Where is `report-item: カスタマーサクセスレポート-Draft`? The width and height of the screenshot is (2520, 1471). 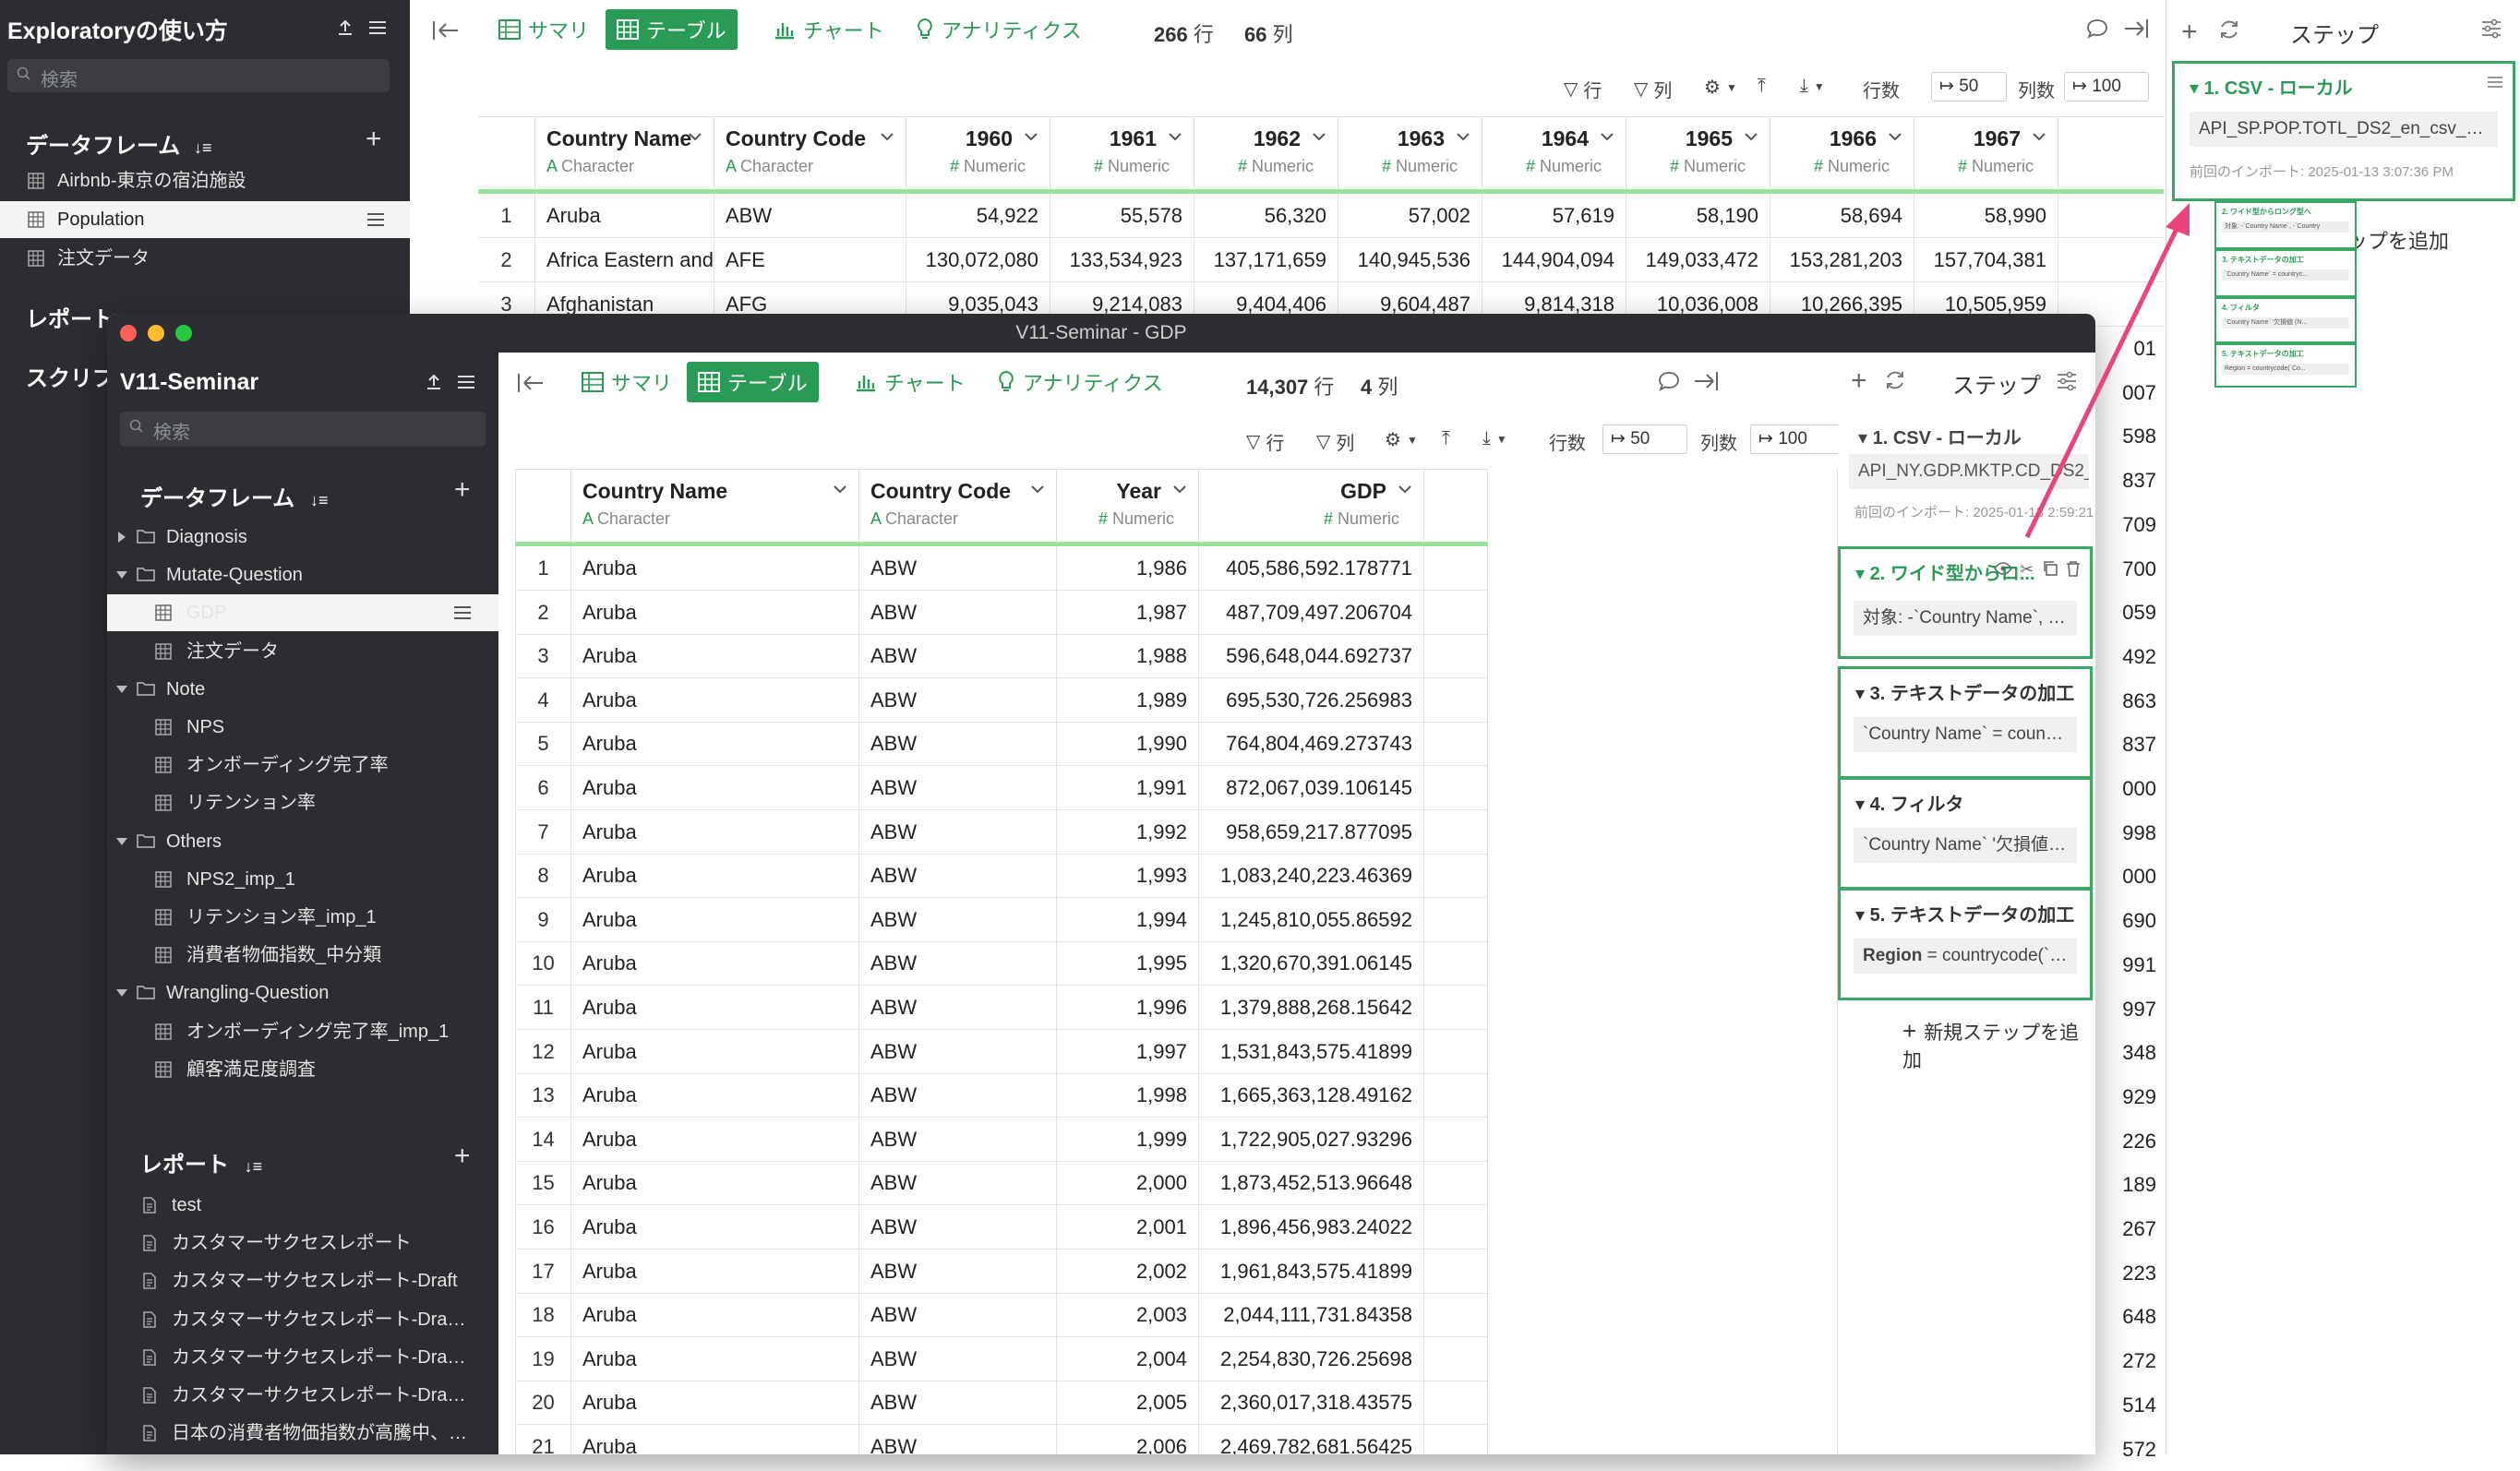 report-item: カスタマーサクセスレポート-Draft is located at coordinates (302, 1280).